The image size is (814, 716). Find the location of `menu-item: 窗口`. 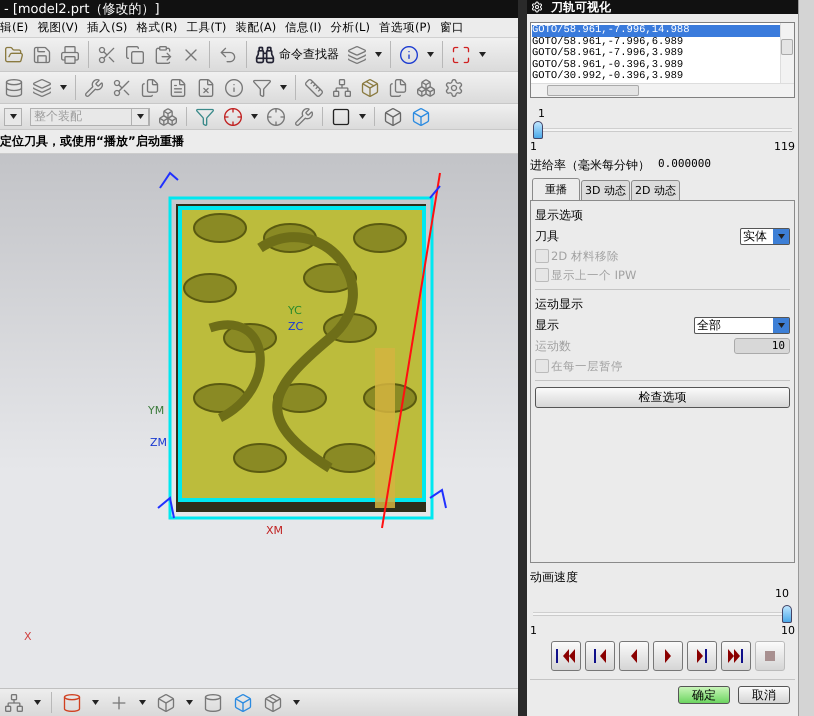

menu-item: 窗口 is located at coordinates (452, 27).